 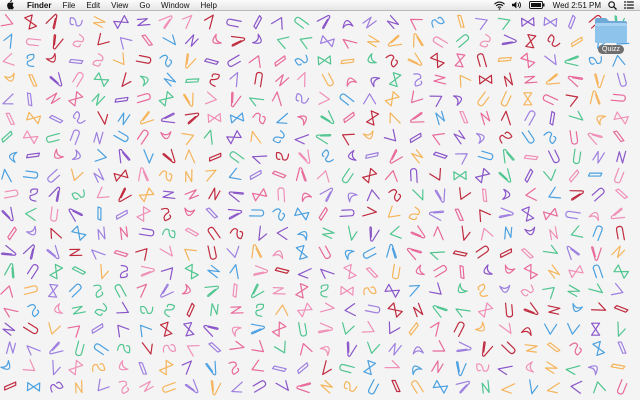 I want to click on folder-icon, so click(x=611, y=30).